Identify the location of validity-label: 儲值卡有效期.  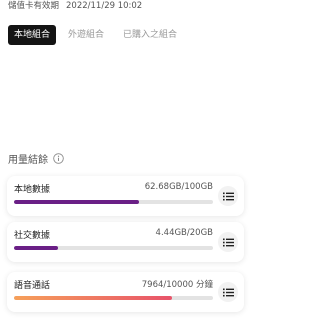
(34, 6).